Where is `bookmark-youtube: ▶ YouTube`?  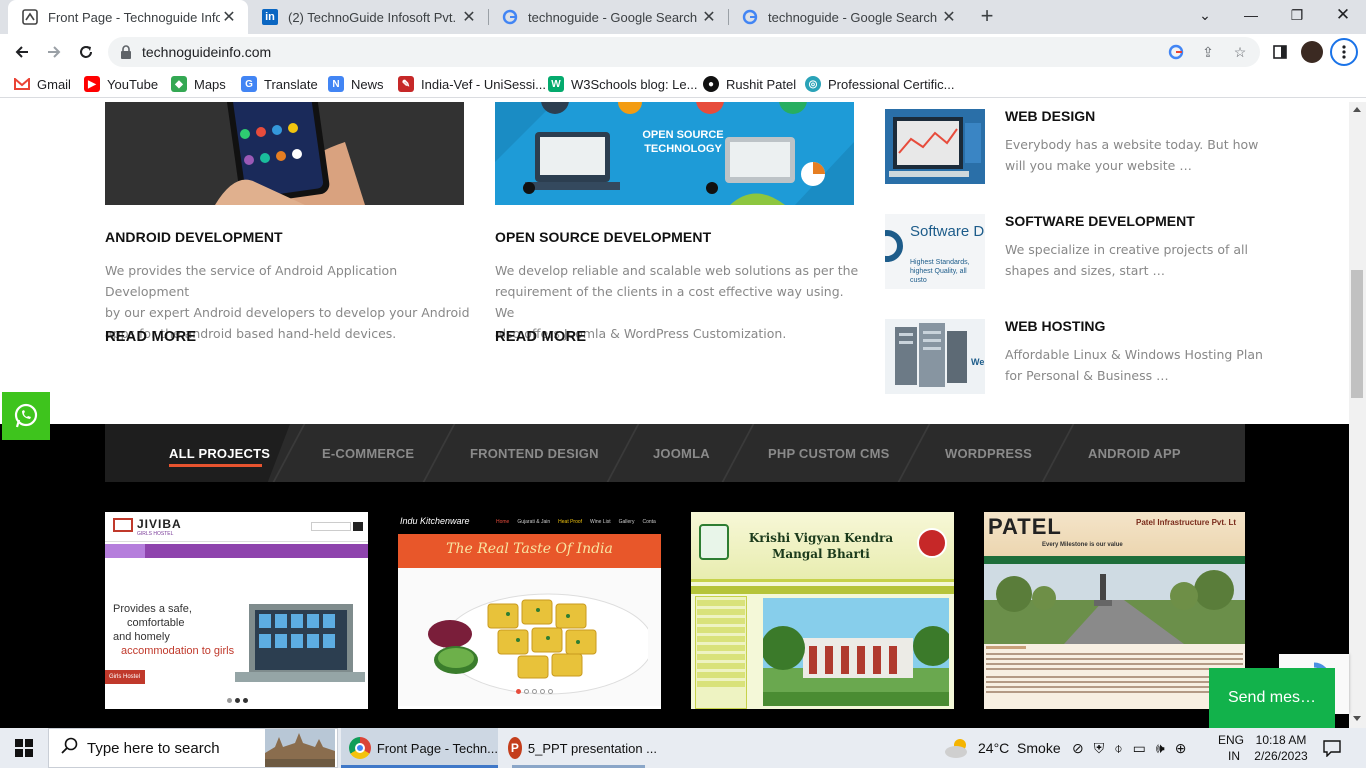 bookmark-youtube: ▶ YouTube is located at coordinates (121, 84).